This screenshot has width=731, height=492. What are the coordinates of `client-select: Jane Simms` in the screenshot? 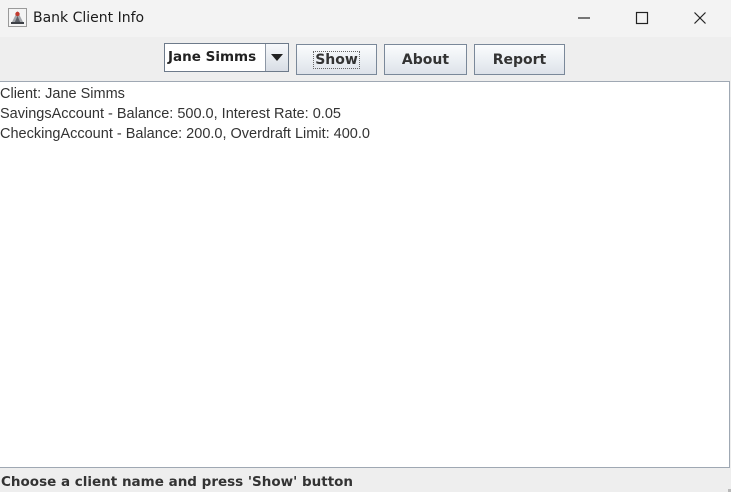 It's located at (226, 57).